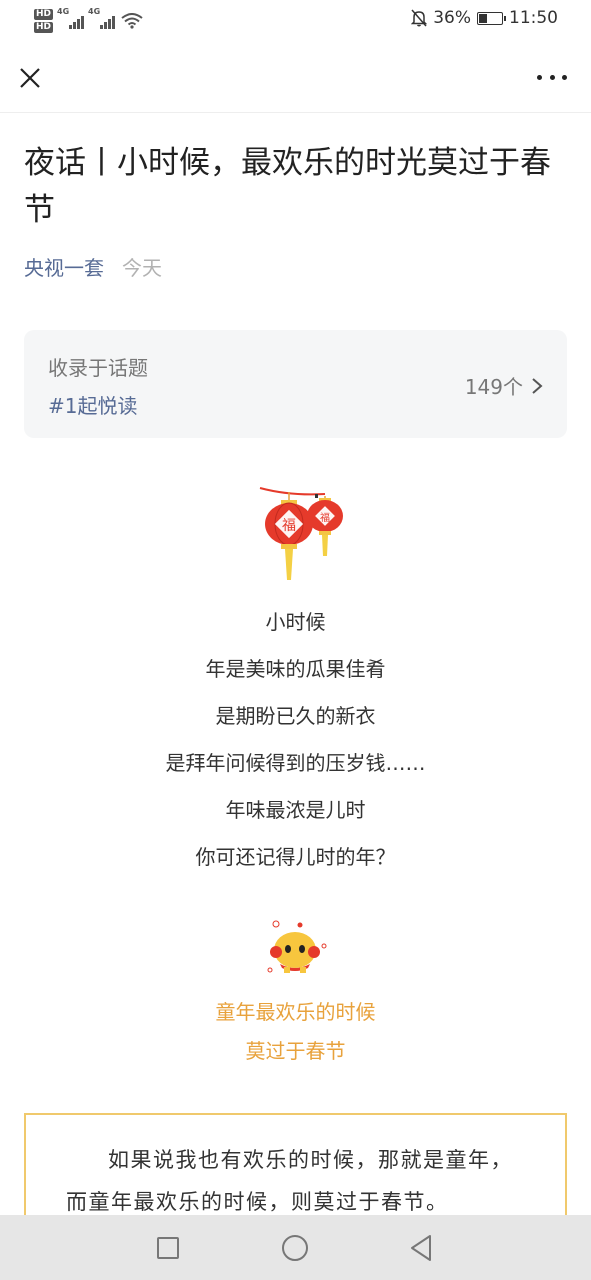 The image size is (591, 1280). What do you see at coordinates (491, 18) in the screenshot?
I see `battery-icon` at bounding box center [491, 18].